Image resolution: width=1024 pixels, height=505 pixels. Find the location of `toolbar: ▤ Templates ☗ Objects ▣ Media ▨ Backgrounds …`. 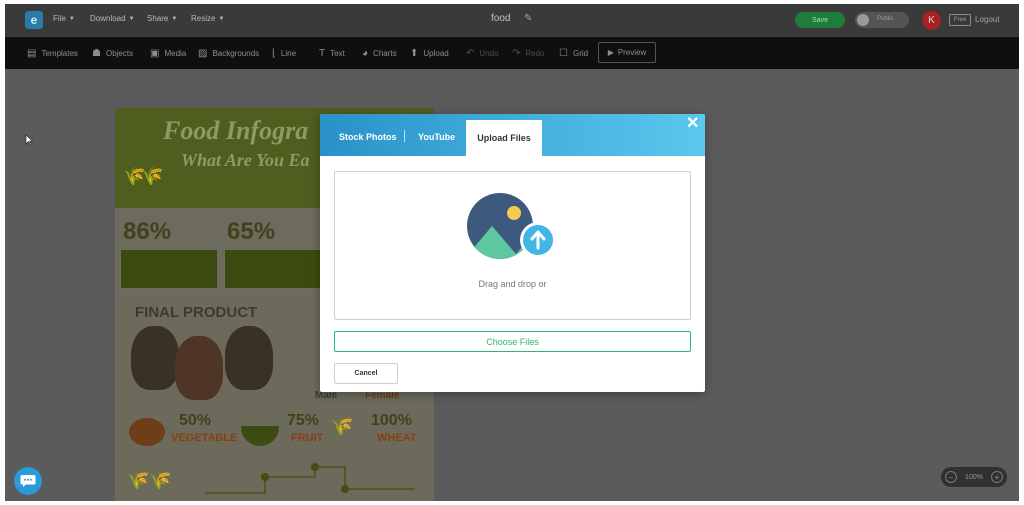

toolbar: ▤ Templates ☗ Objects ▣ Media ▨ Backgrounds … is located at coordinates (512, 53).